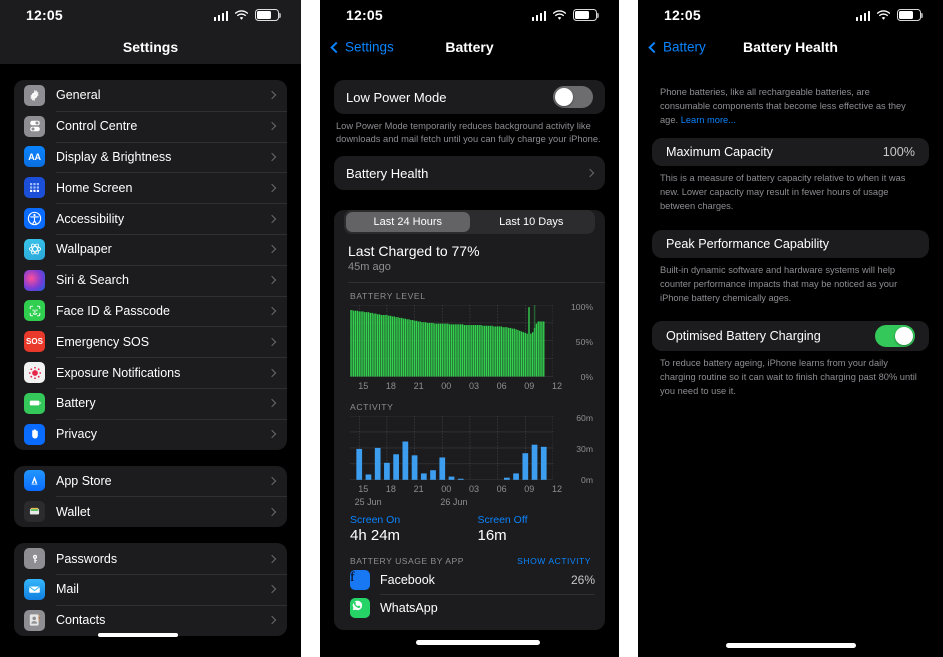  Describe the element at coordinates (362, 47) in the screenshot. I see `back-to-settings-button: Settings` at that location.